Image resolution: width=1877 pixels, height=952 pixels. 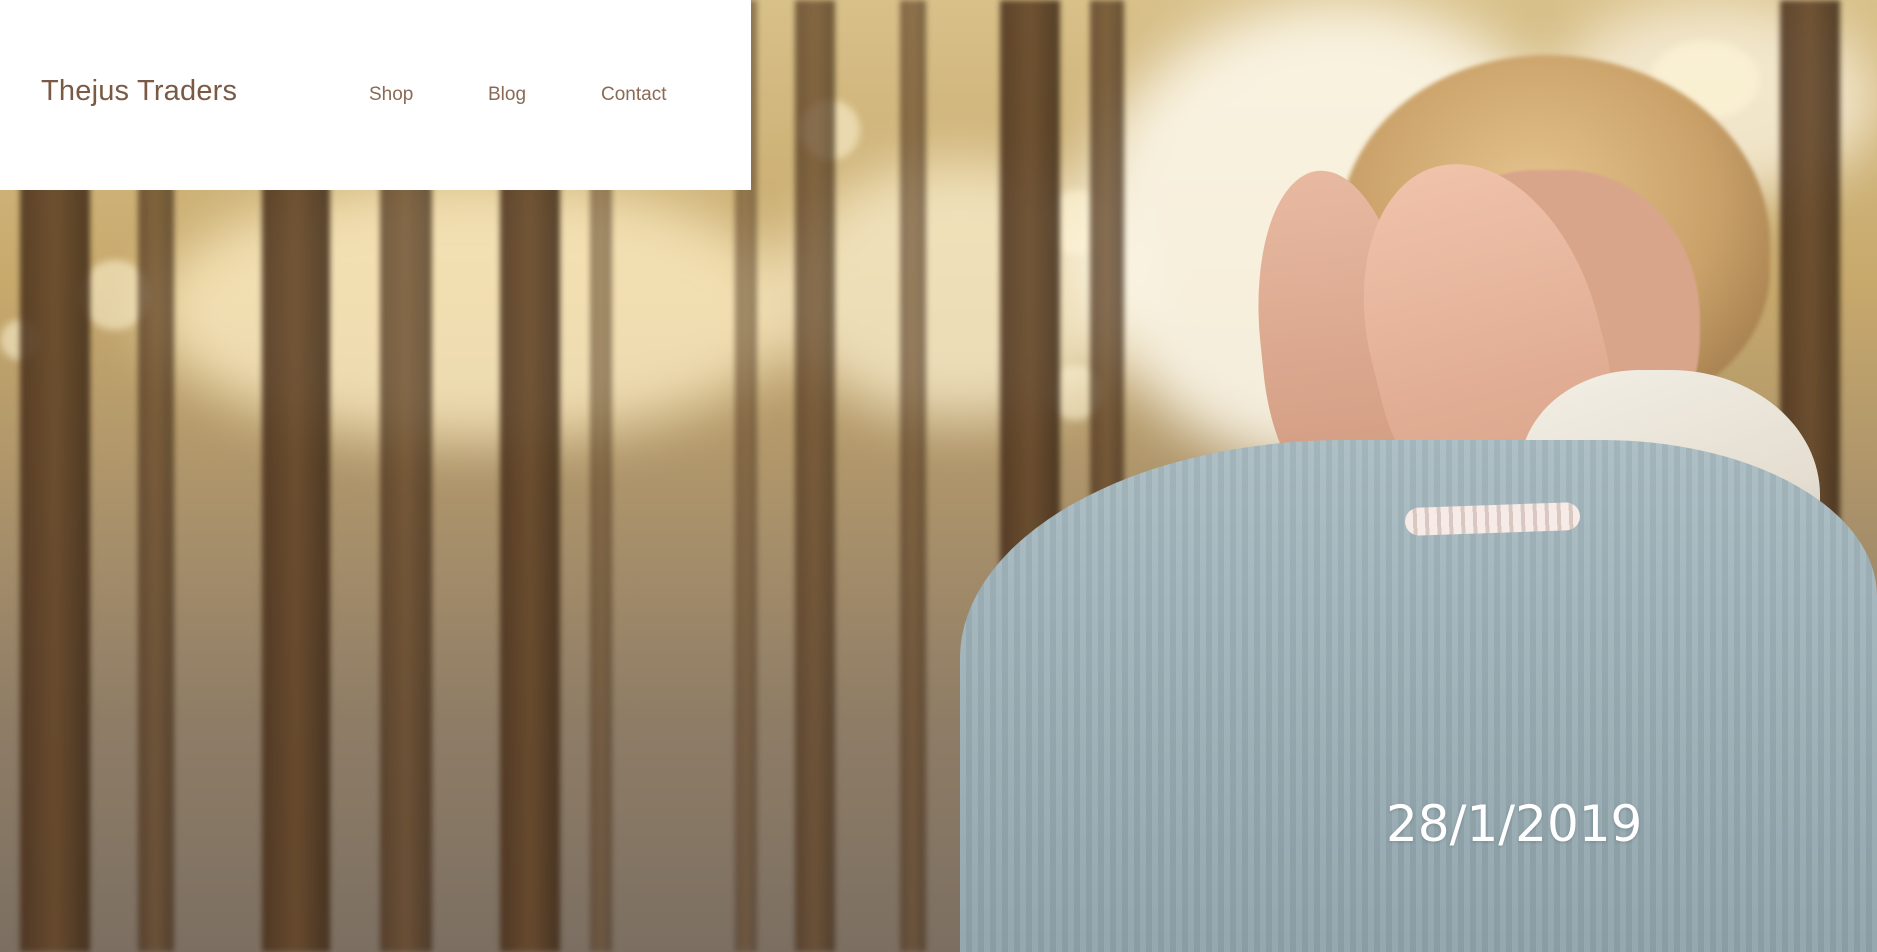 I want to click on nav-link-shop: Shop, so click(x=391, y=95).